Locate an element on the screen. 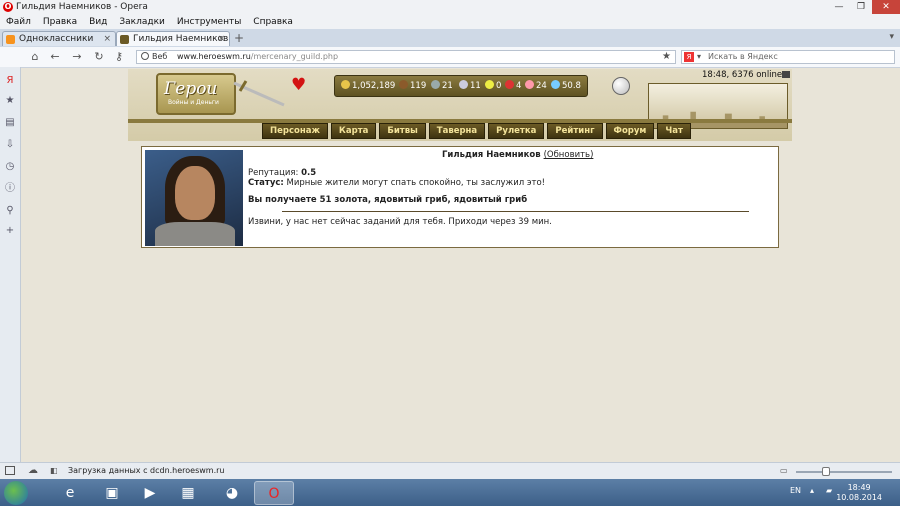  panel-toggle-icon is located at coordinates (10, 470).